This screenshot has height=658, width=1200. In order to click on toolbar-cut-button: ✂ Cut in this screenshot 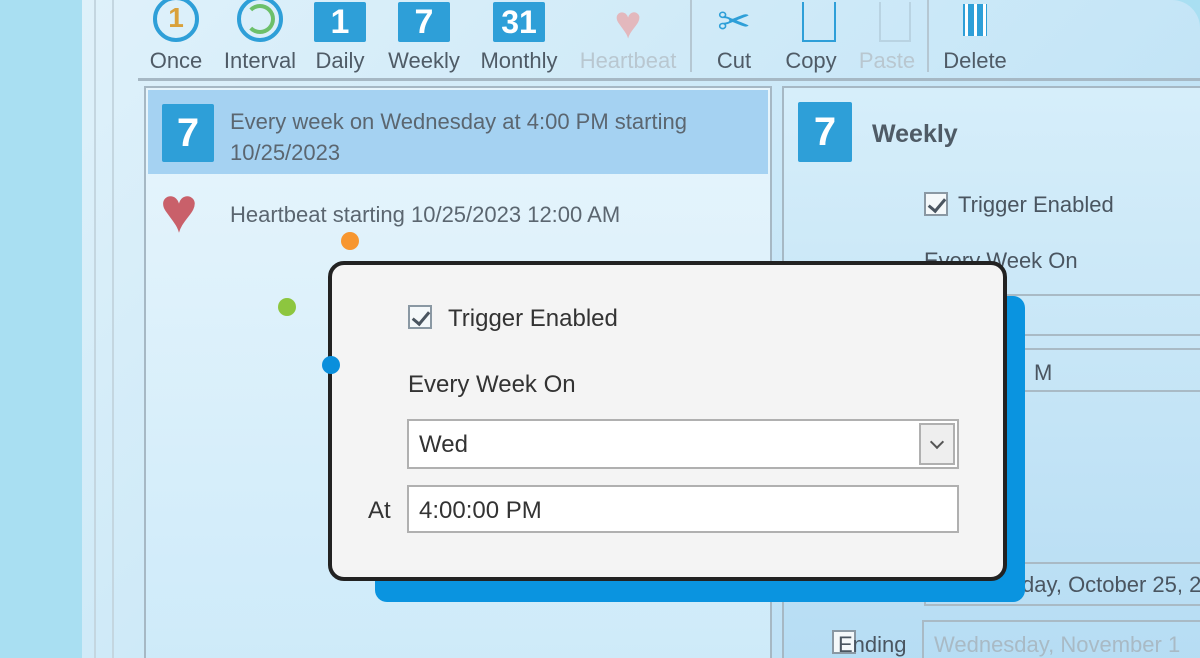, I will do `click(734, 37)`.